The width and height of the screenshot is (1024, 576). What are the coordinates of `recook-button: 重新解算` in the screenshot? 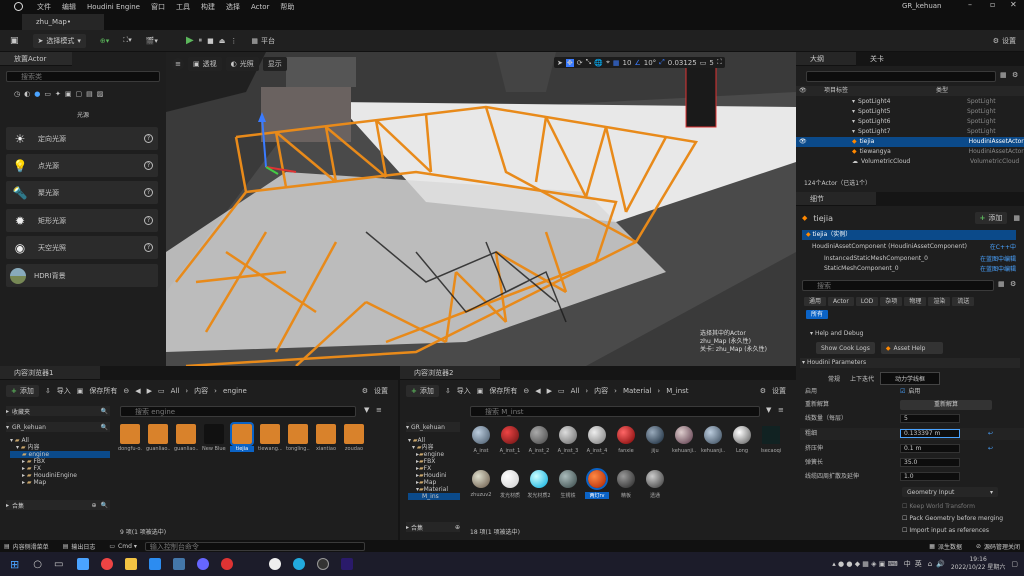 It's located at (946, 405).